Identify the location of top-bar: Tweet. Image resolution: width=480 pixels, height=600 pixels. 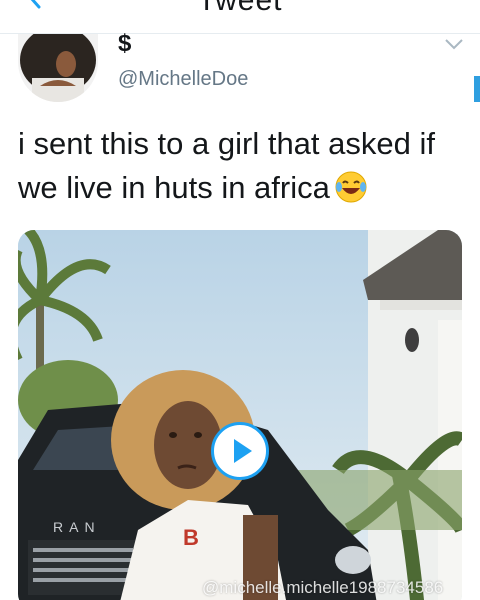
(240, 17).